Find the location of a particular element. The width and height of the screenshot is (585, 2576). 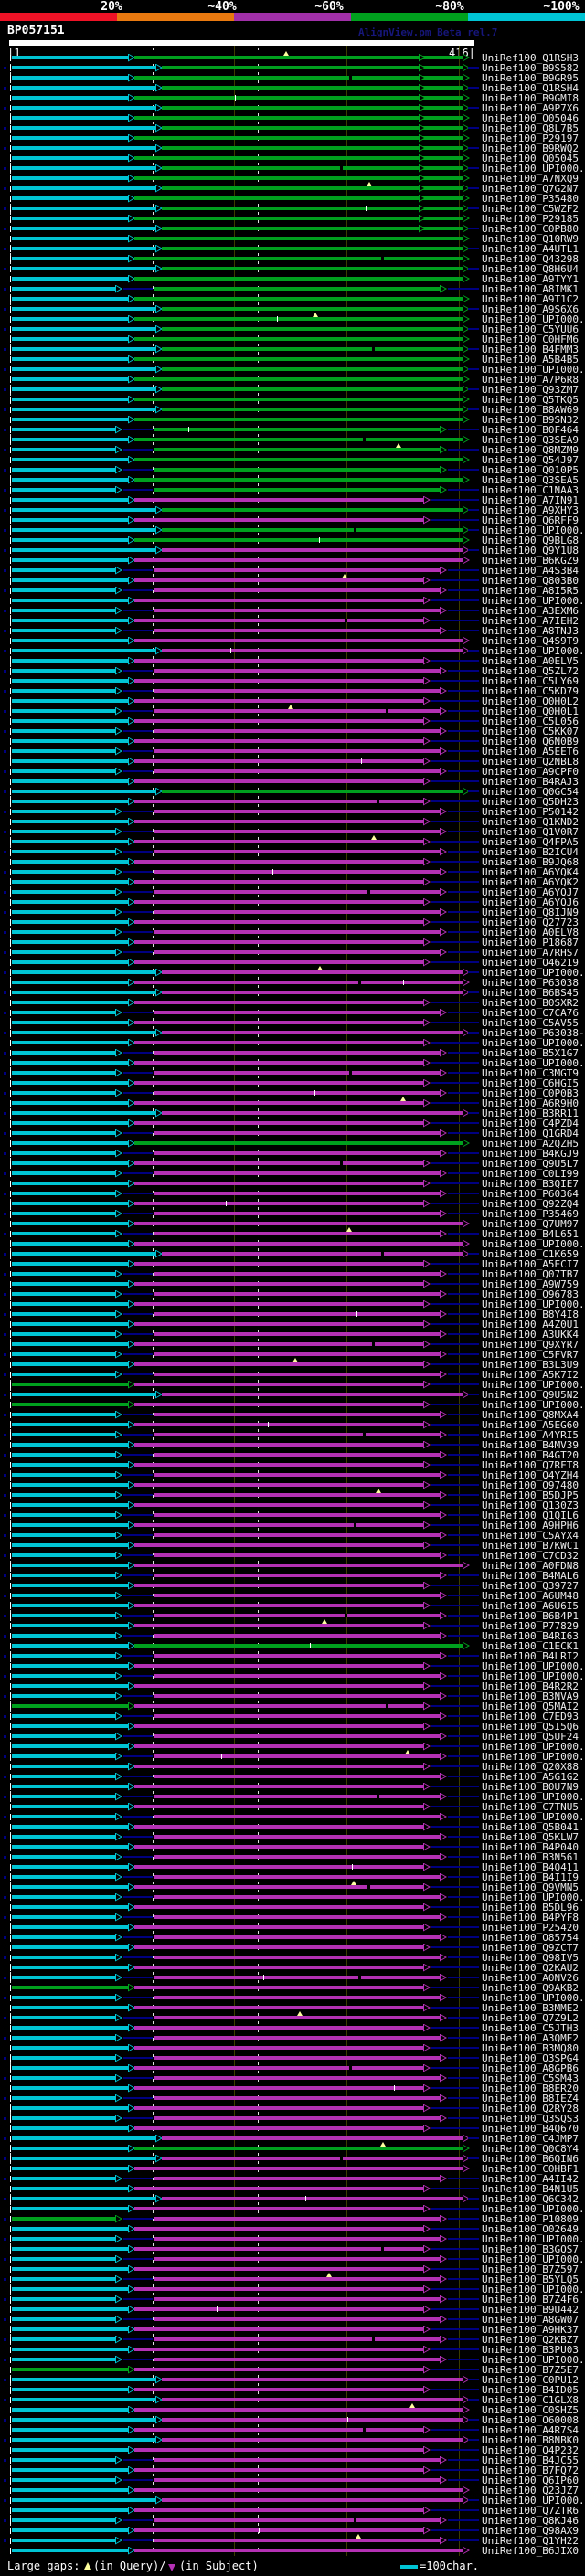

large-gap-query-icon is located at coordinates (413, 2405).